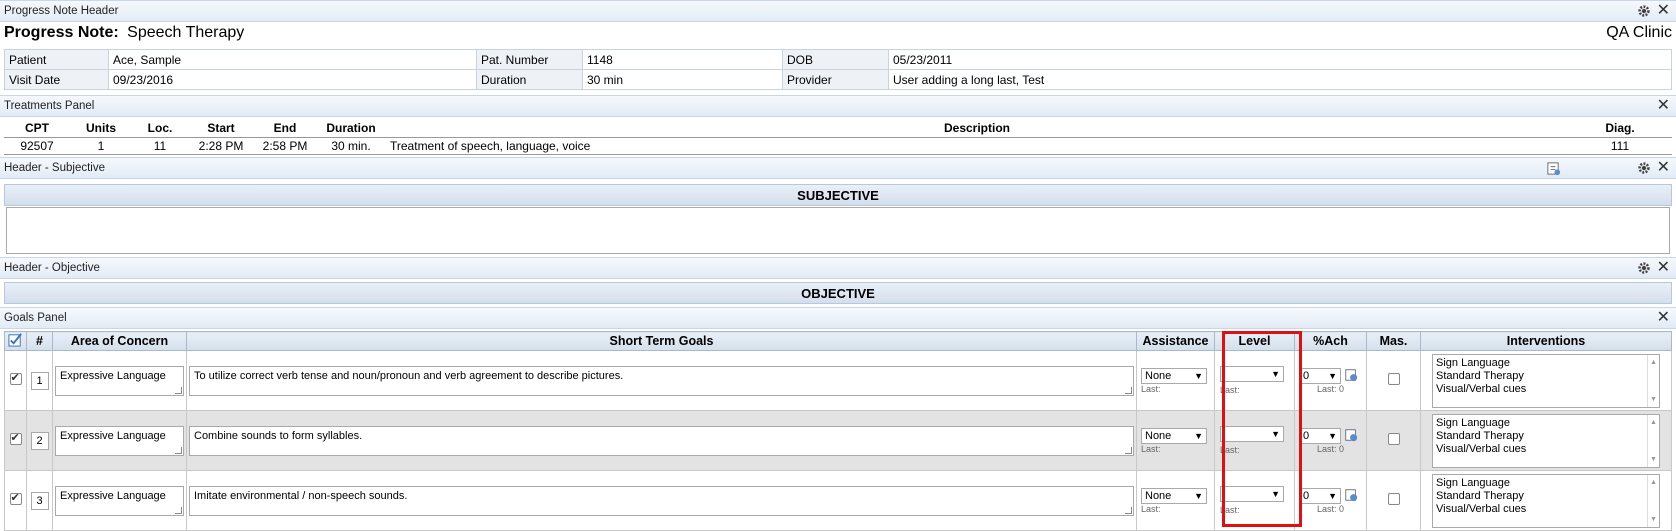  What do you see at coordinates (838, 35) in the screenshot?
I see `progress-note-title-row: Progress Note: Speech Therapy QA Clinic` at bounding box center [838, 35].